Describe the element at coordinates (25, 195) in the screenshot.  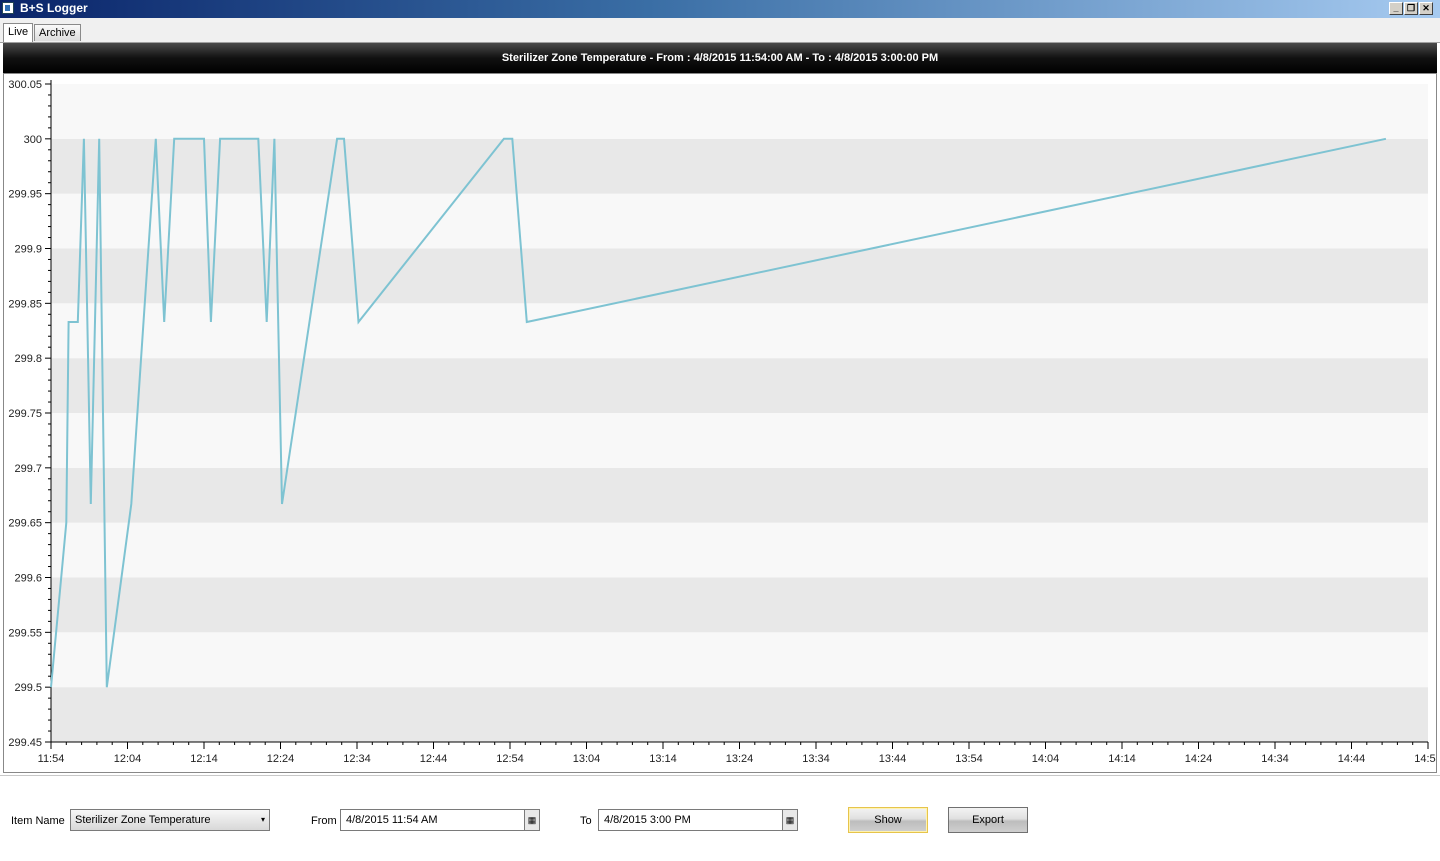
I see `y-tick-label: 299.95` at that location.